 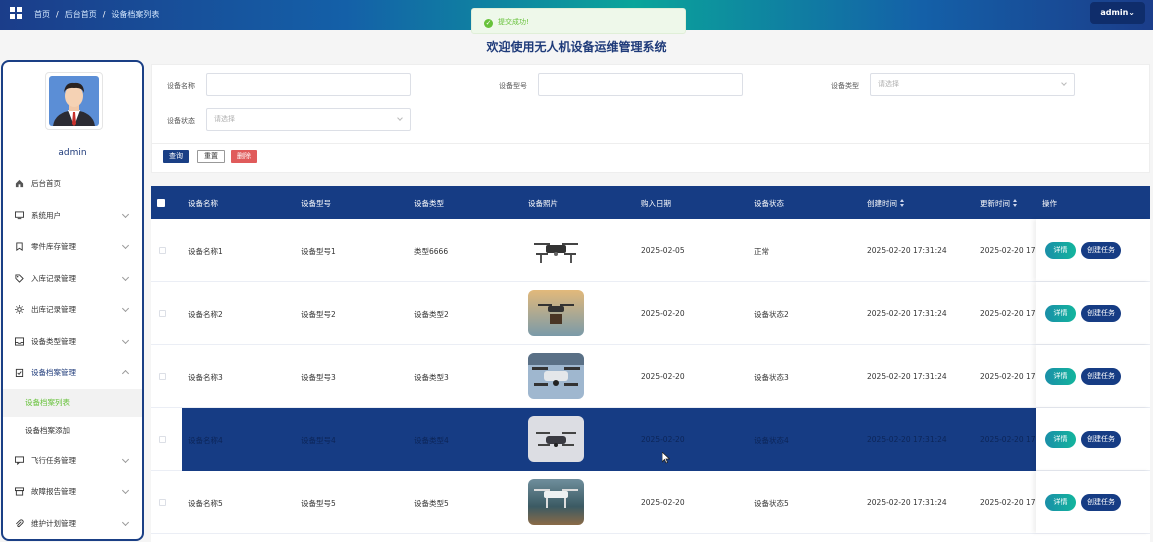 I want to click on device-model-input, so click(x=640, y=84).